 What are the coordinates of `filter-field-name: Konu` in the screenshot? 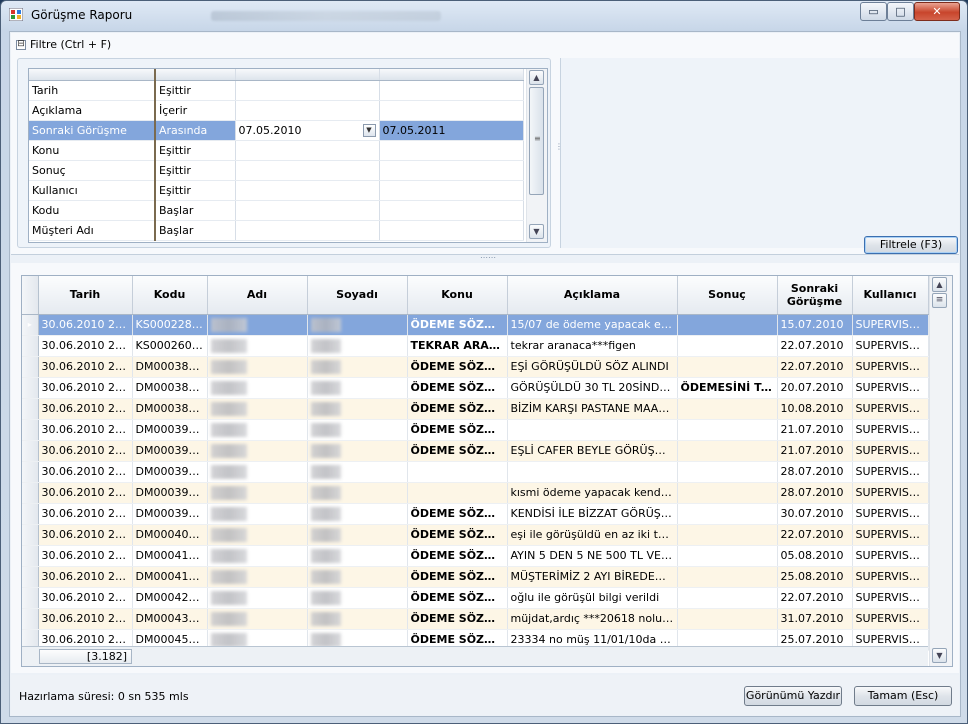 It's located at (92, 150).